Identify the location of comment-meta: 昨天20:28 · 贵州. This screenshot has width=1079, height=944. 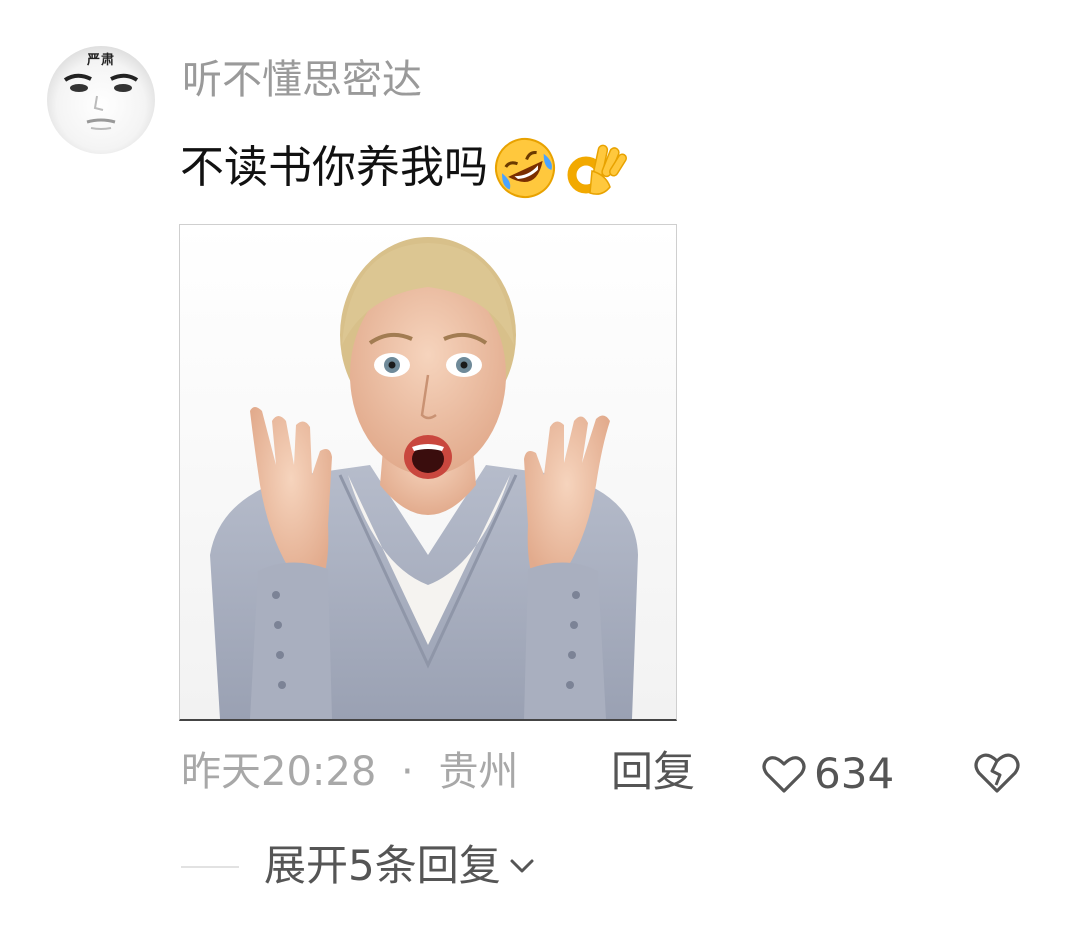
(349, 772).